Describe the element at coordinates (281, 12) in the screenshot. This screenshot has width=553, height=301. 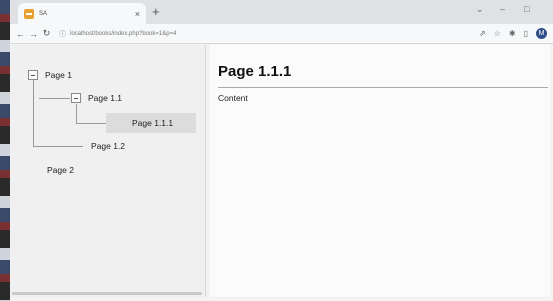
I see `tab-strip: SA × + ⌄ – □` at that location.